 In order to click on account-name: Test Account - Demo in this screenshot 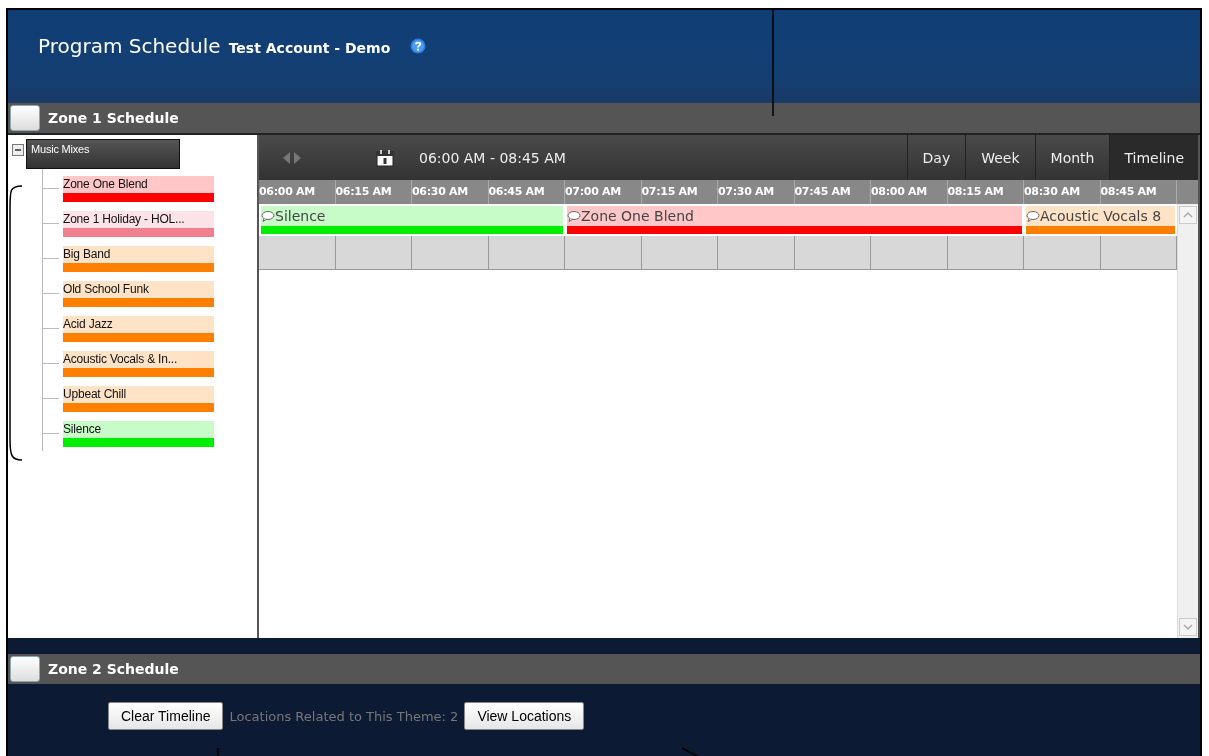, I will do `click(309, 48)`.